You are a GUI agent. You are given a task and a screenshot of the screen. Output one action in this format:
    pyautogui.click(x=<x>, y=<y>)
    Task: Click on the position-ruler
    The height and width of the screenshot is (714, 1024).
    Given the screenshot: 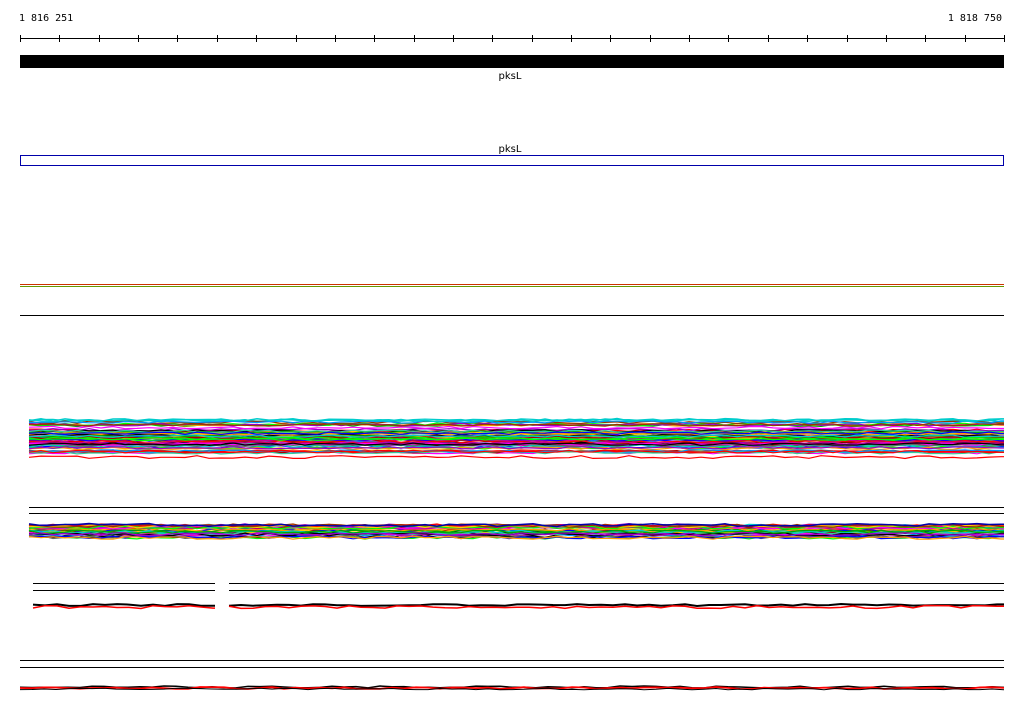 What is the action you would take?
    pyautogui.click(x=512, y=38)
    